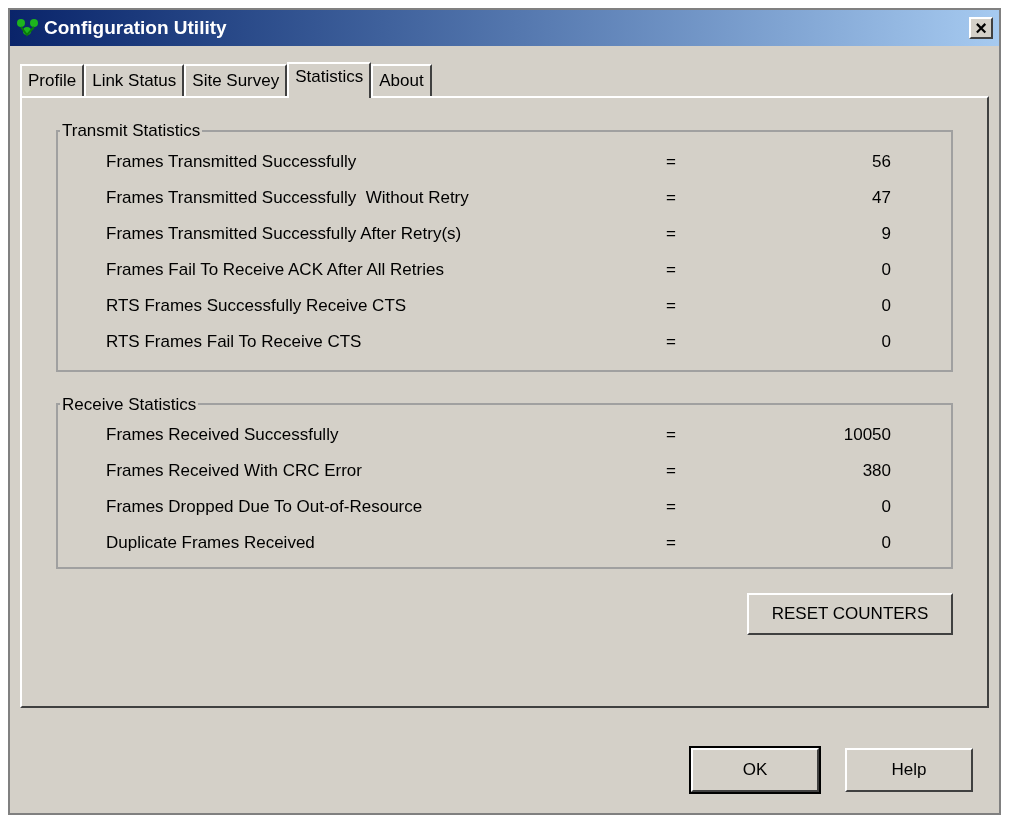  I want to click on tab: Statistics, so click(329, 80).